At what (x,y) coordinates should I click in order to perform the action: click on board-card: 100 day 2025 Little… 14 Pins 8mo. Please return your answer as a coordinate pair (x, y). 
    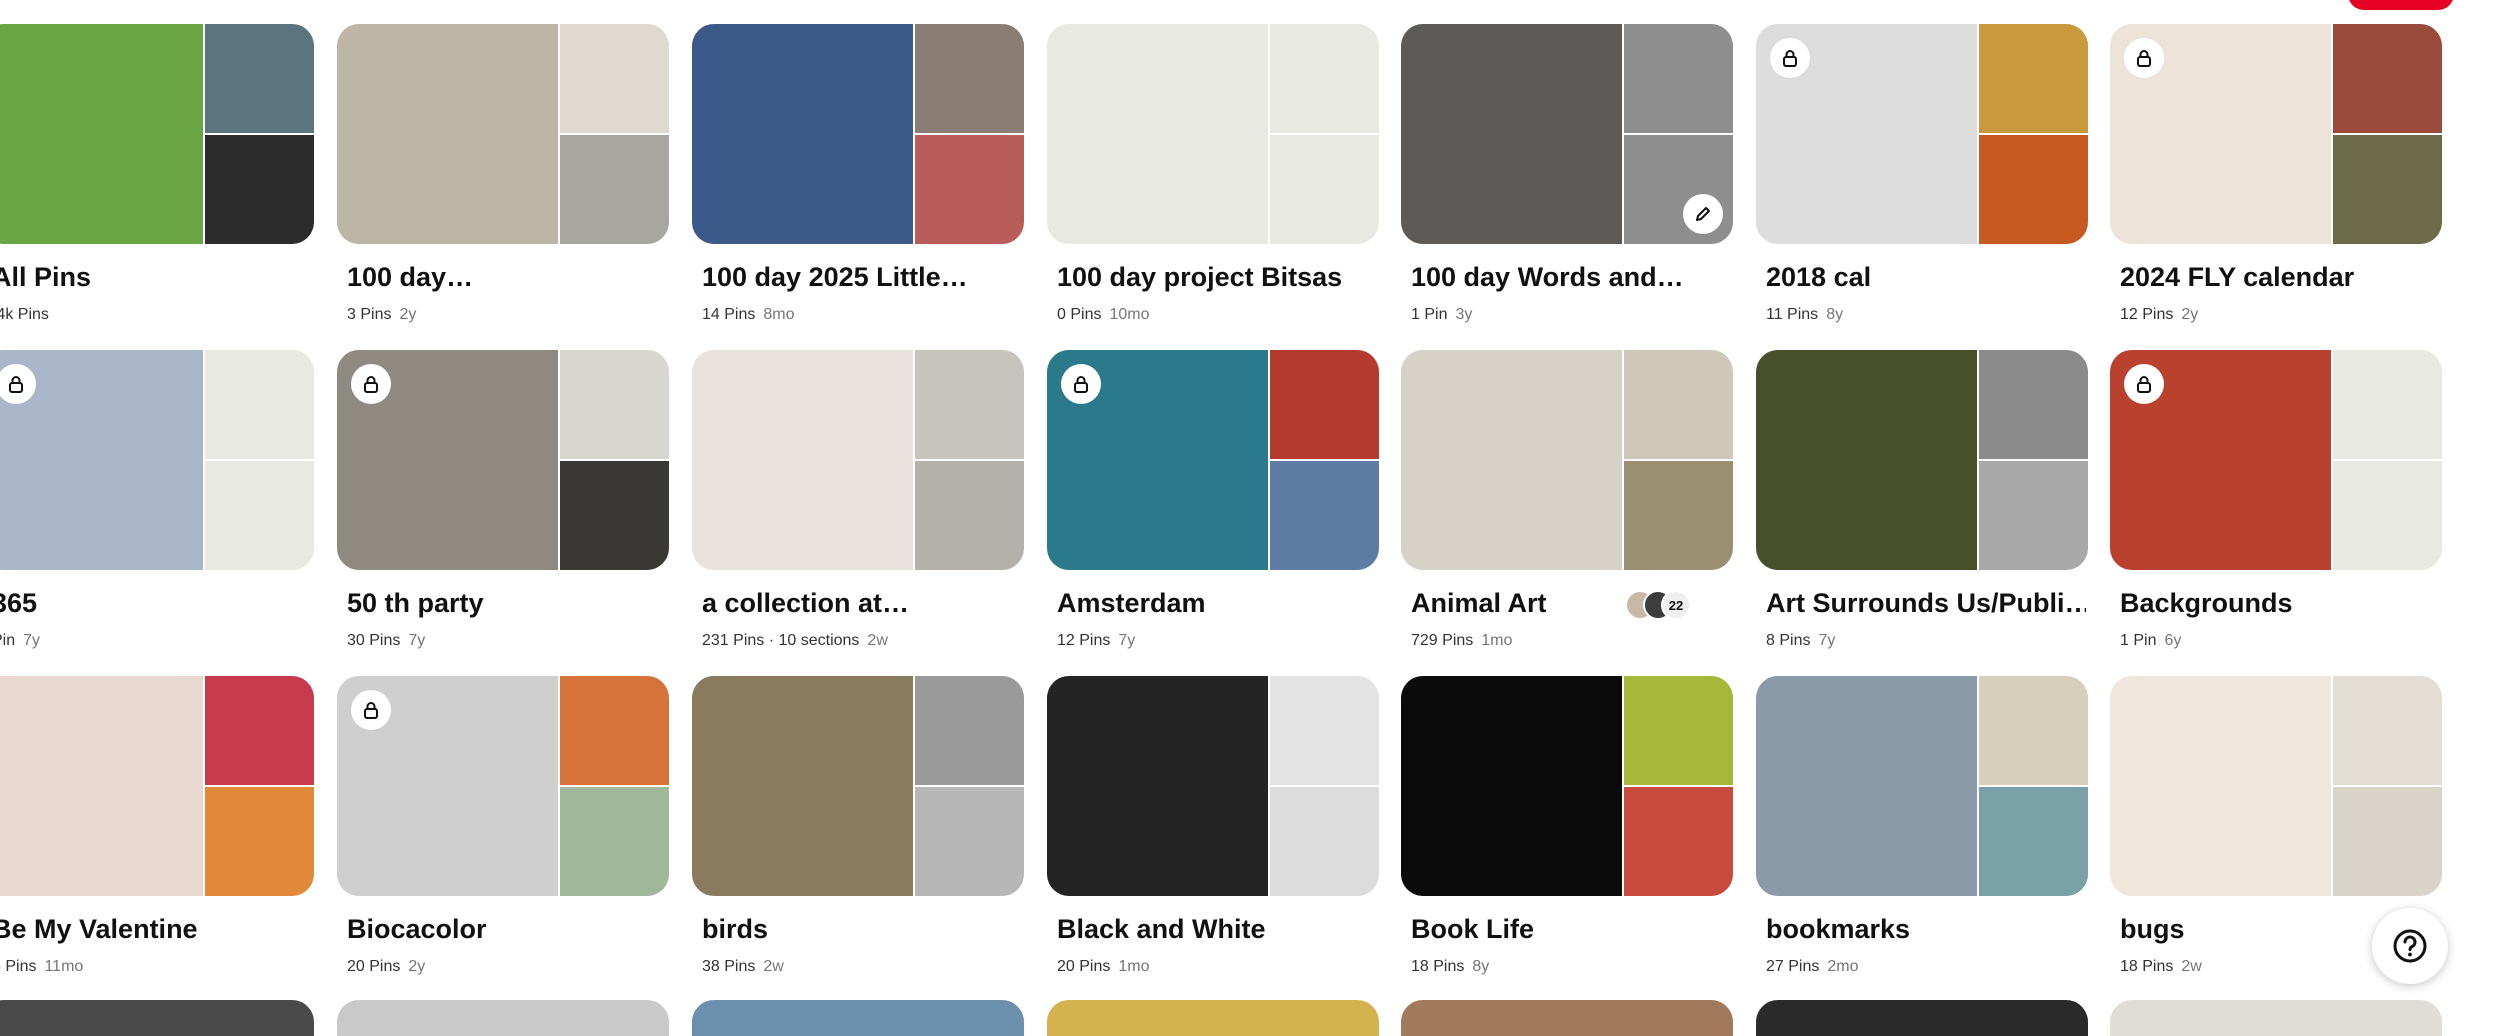
    Looking at the image, I should click on (858, 183).